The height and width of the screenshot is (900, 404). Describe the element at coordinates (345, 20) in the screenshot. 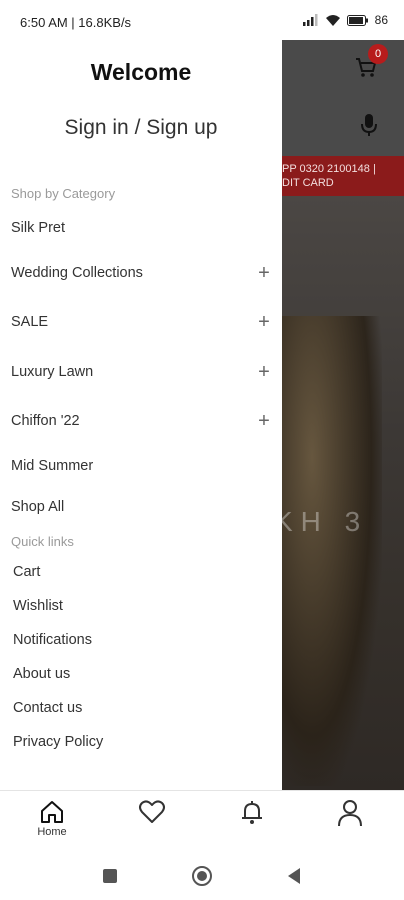

I see `status-icons: 86` at that location.